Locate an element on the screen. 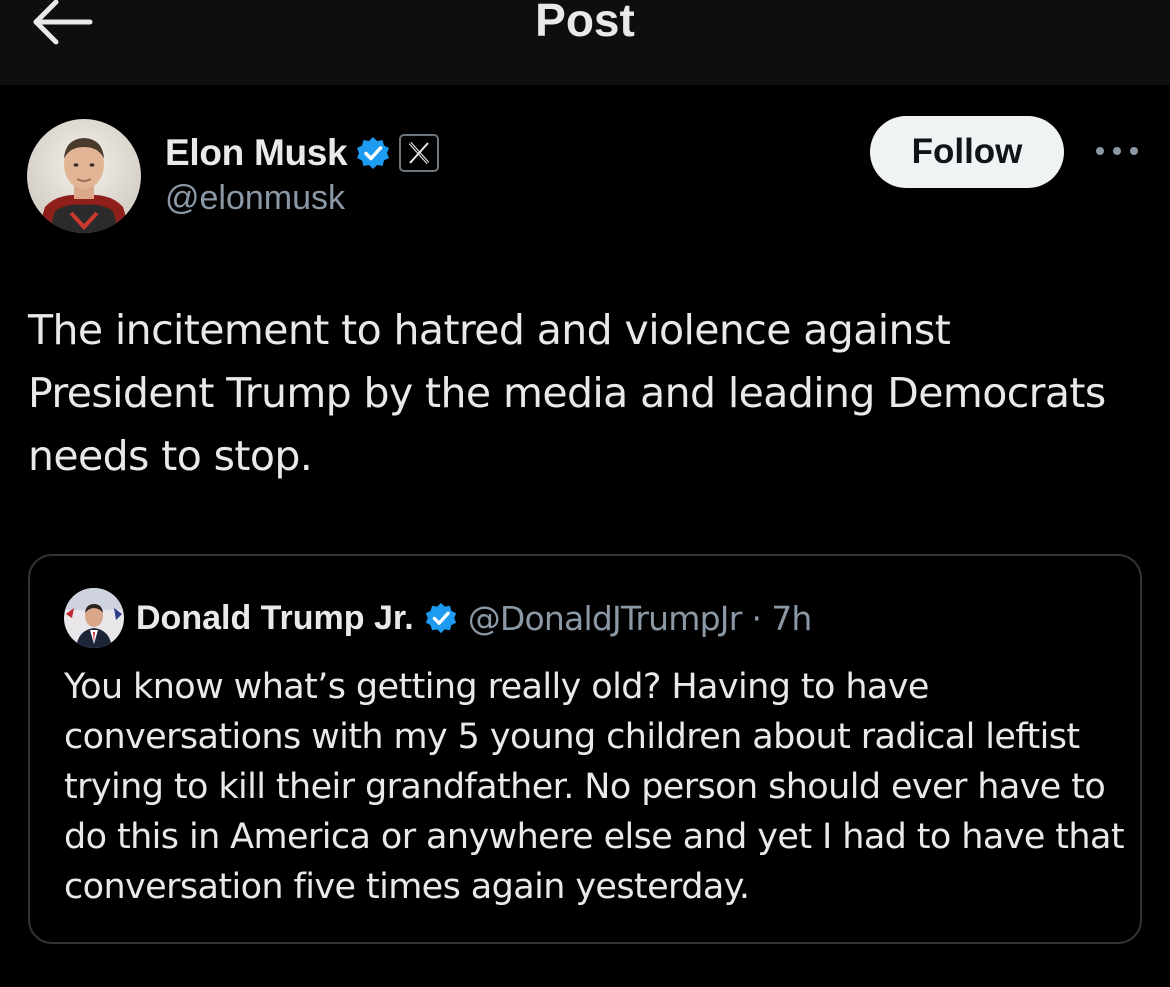 This screenshot has width=1170, height=987. quote-author-avatar is located at coordinates (94, 618).